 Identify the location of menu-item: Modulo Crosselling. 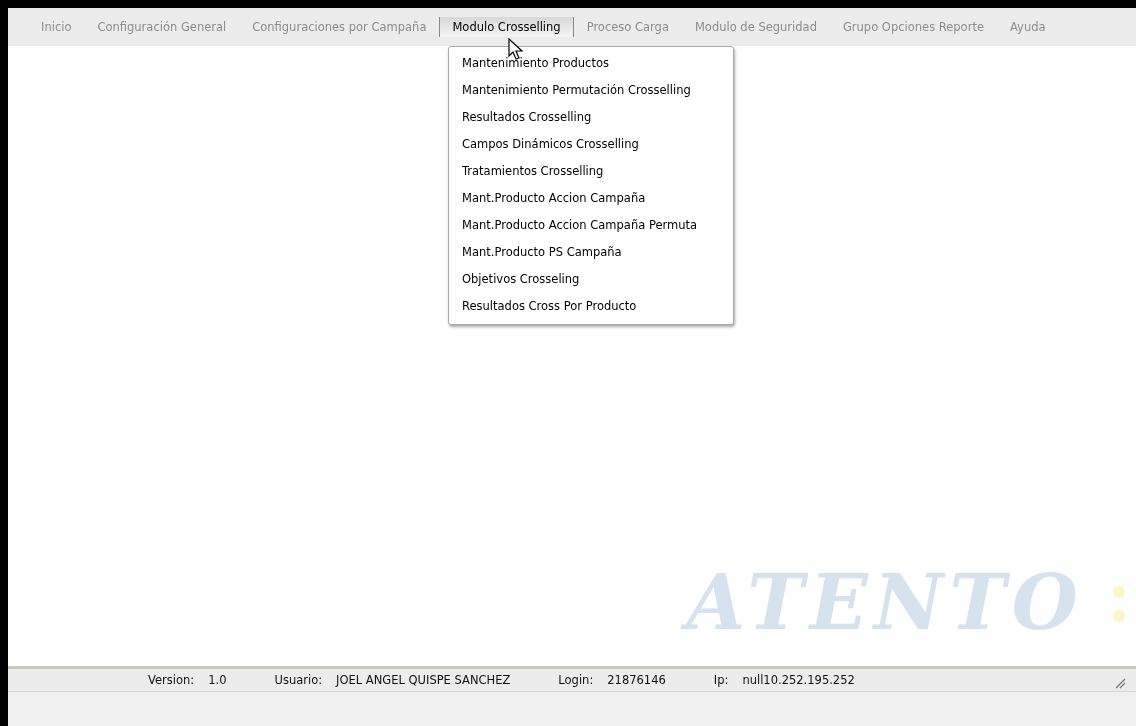
(506, 27).